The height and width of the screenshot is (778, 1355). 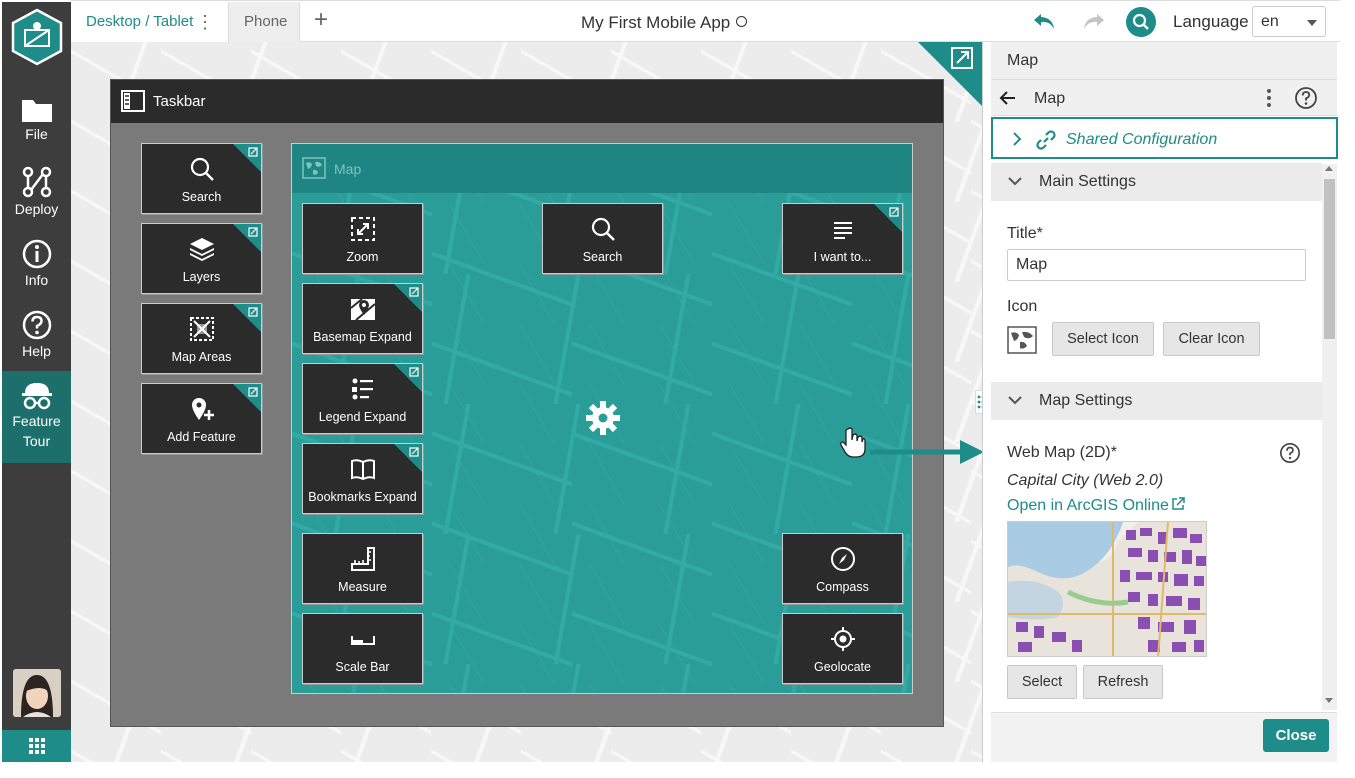 I want to click on rail-info-button: Info, so click(x=36, y=267).